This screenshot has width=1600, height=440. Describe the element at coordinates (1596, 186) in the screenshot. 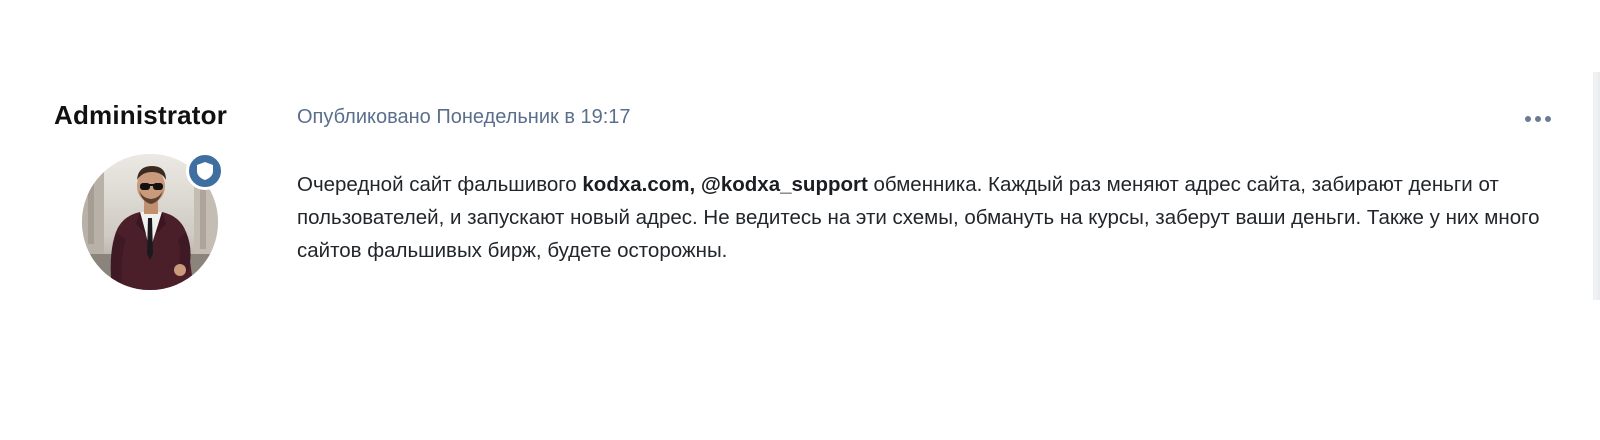

I see `scroll-edge` at that location.